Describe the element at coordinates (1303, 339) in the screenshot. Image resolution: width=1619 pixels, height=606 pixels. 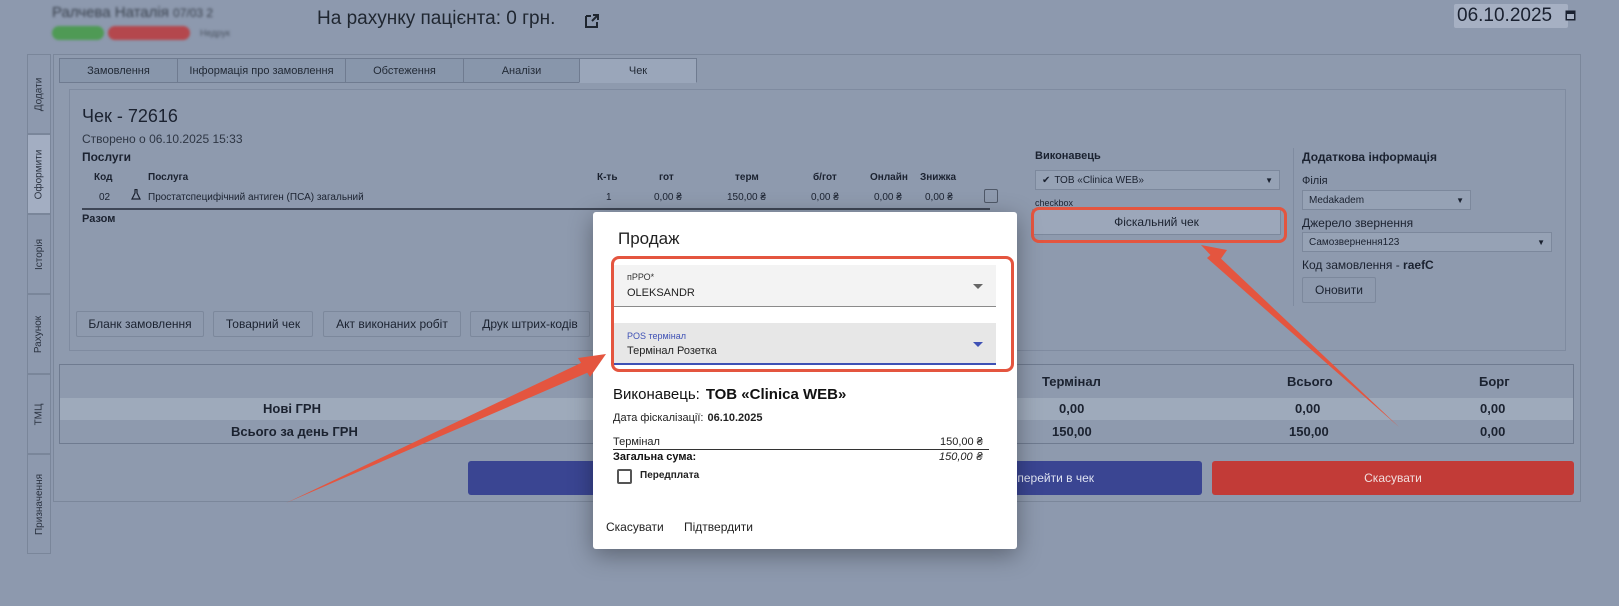
I see `arrow-to-fiscal-button` at that location.